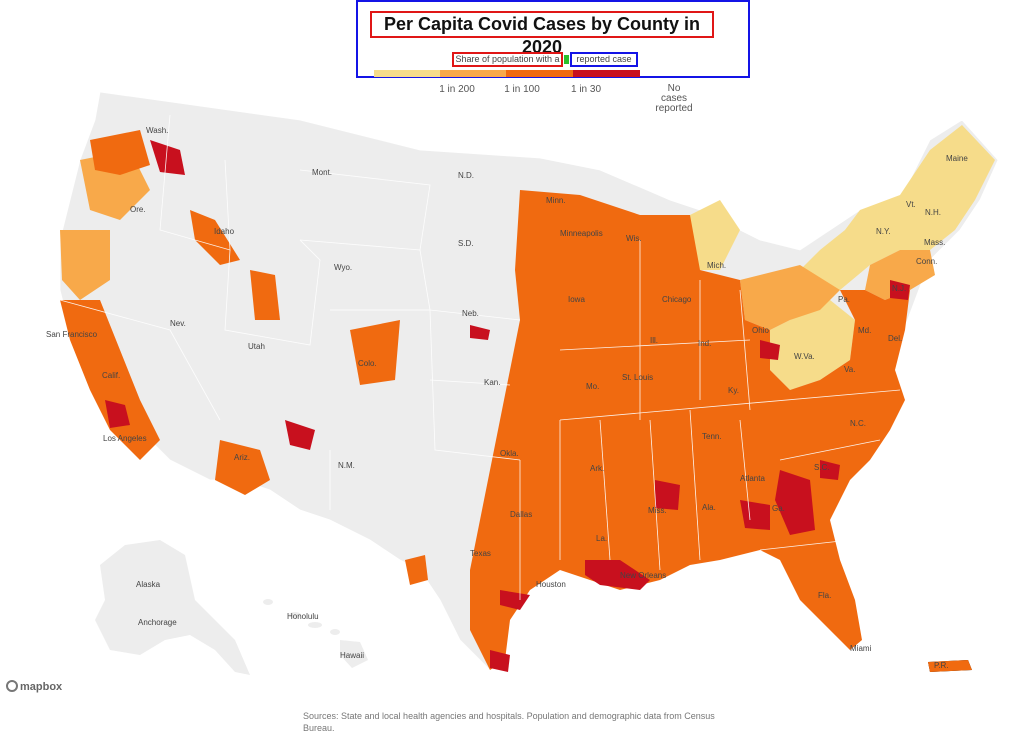 The image size is (1024, 742). What do you see at coordinates (566, 59) in the screenshot?
I see `legend-marker` at bounding box center [566, 59].